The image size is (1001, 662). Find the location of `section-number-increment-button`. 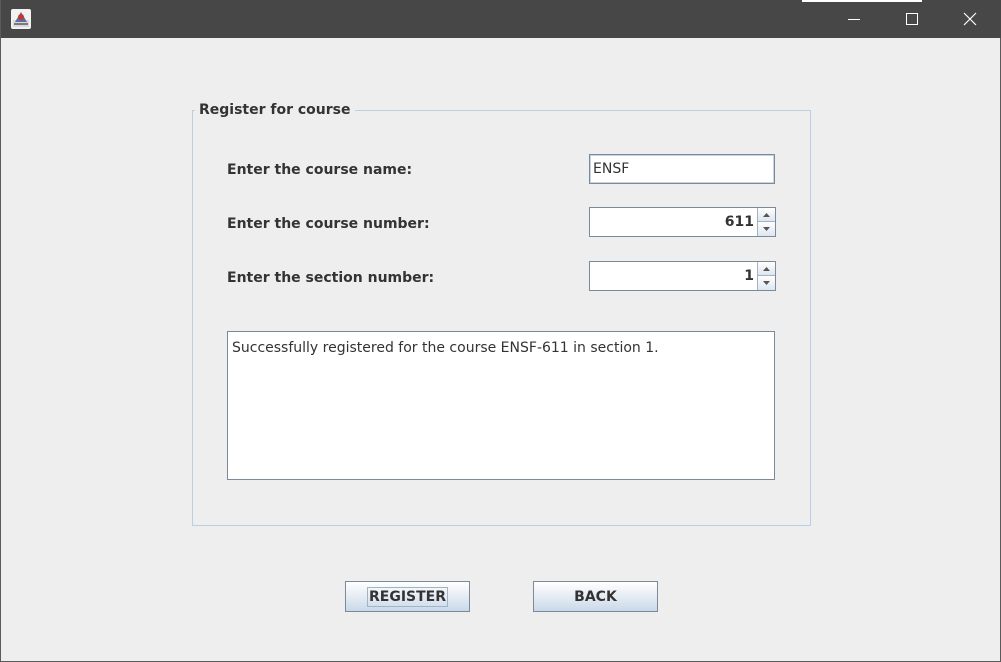

section-number-increment-button is located at coordinates (766, 269).